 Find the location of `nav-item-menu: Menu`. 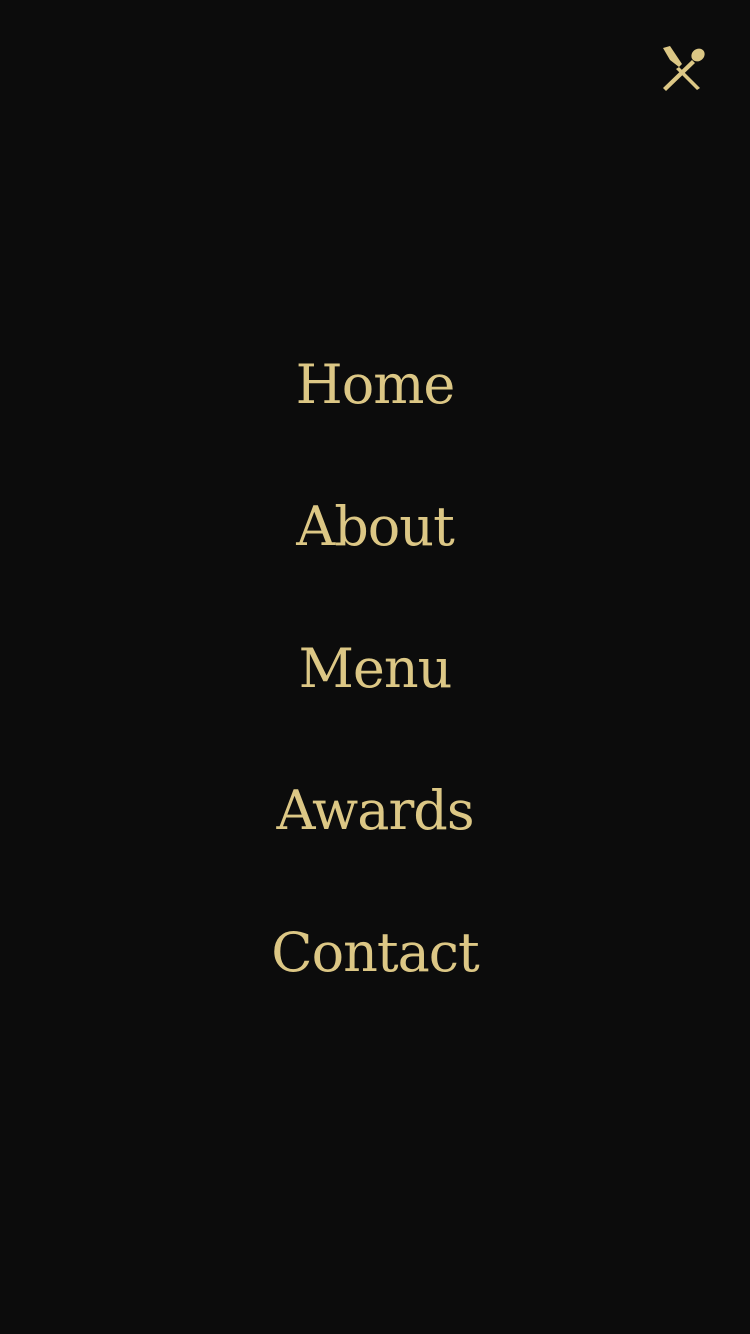

nav-item-menu: Menu is located at coordinates (375, 700).